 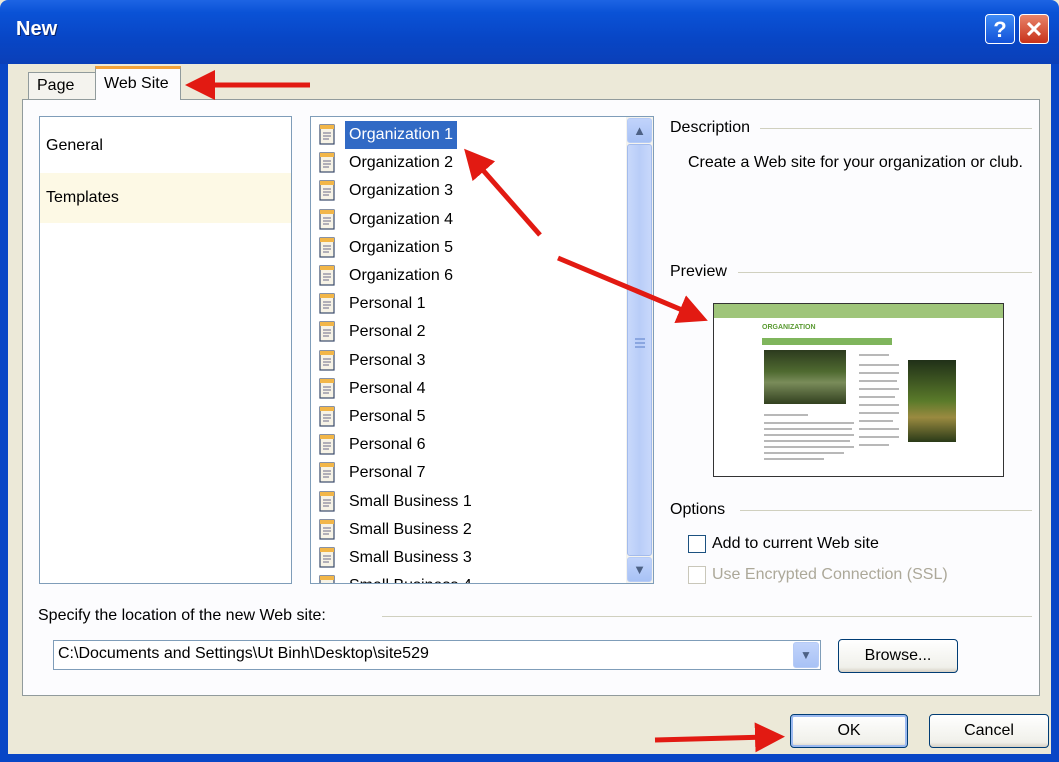 I want to click on chevron-up-icon: ▲, so click(x=639, y=130).